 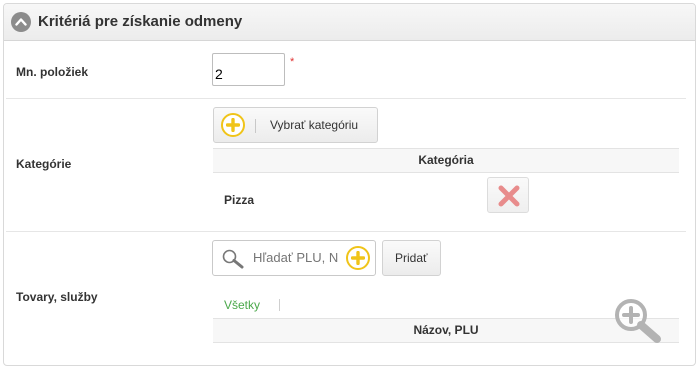 I want to click on categories-label: Kategórie, so click(x=44, y=164).